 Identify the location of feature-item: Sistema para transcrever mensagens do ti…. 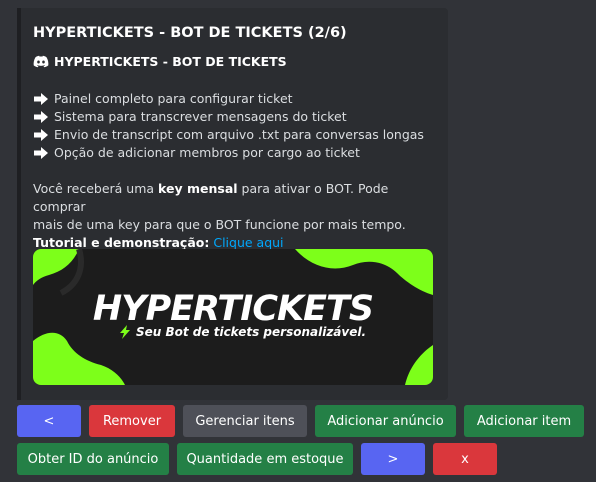
(190, 116).